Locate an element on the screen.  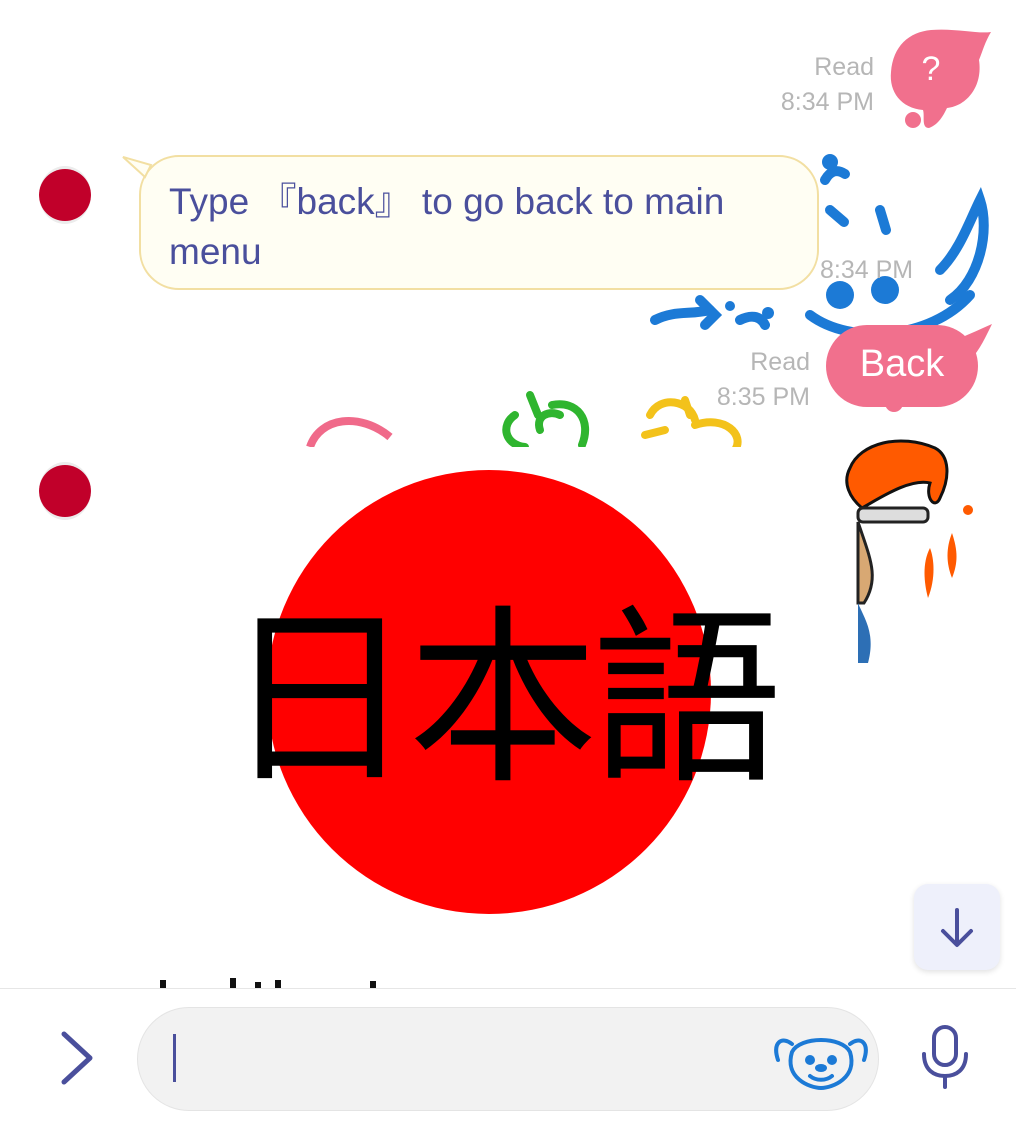
sent-message-text: Back is located at coordinates (902, 364).